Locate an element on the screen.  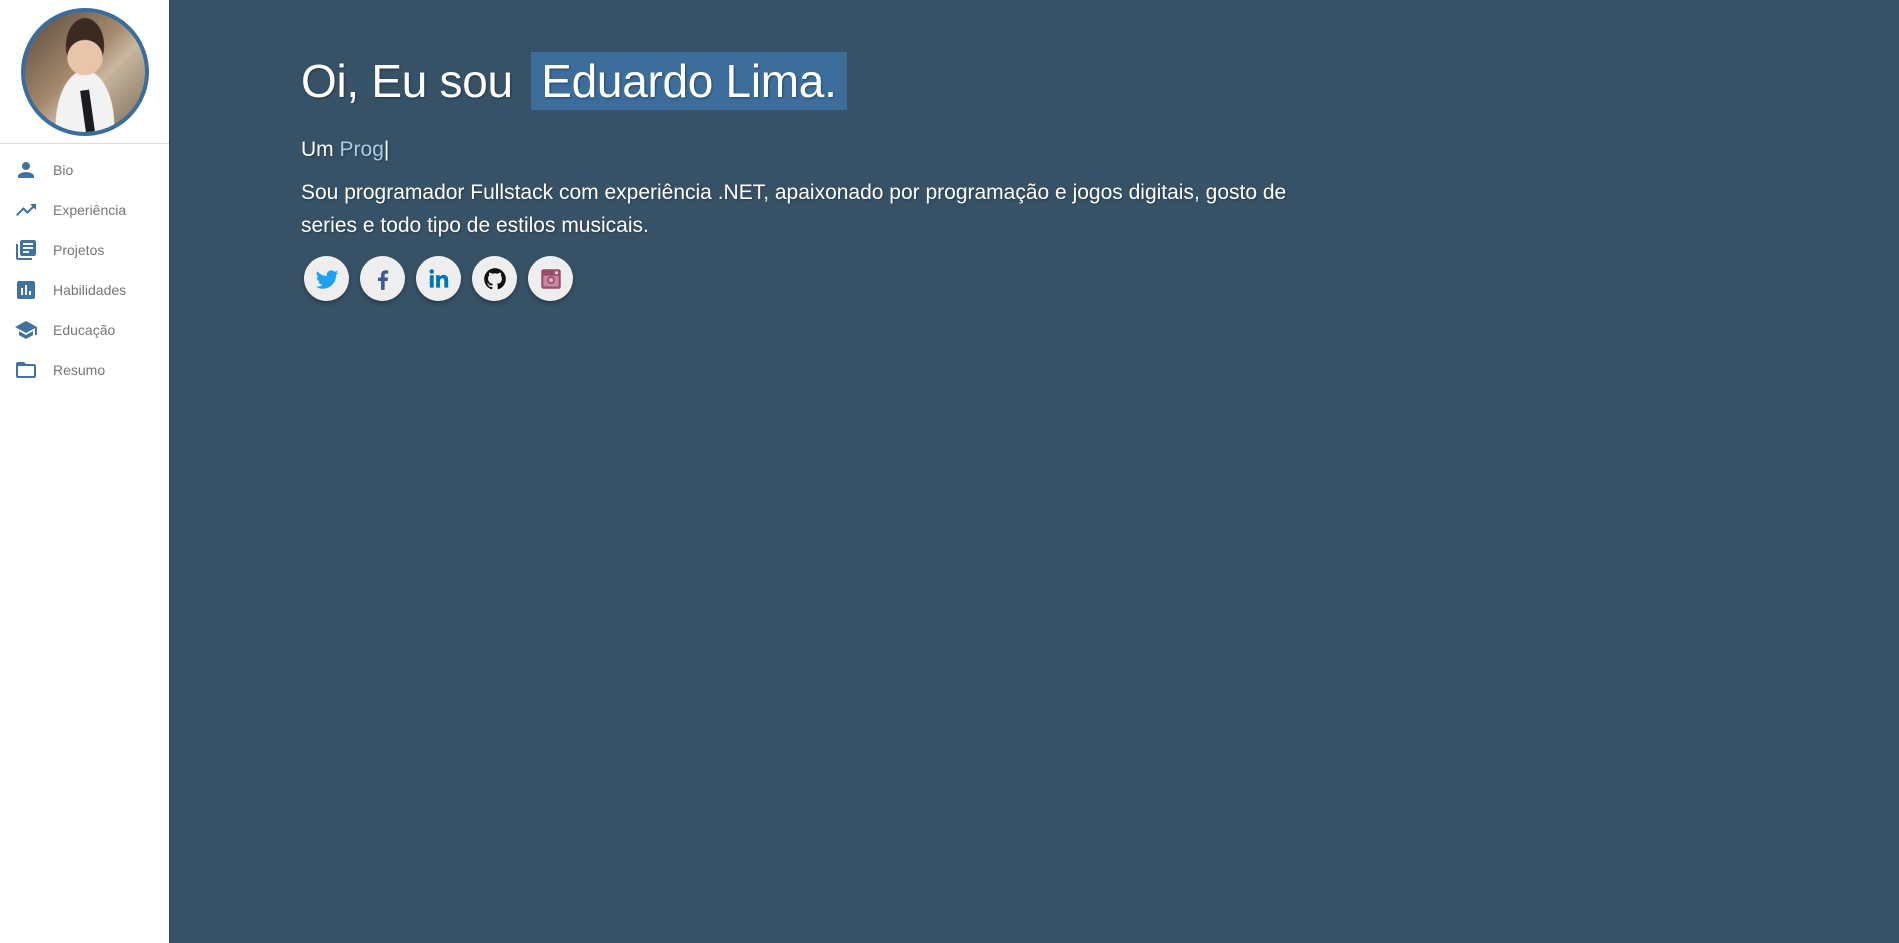
name-highlight: Eduardo Lima. is located at coordinates (689, 81).